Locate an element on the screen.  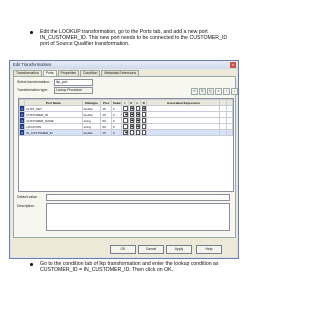
table-row: 5 IN_CUSTOMER_ID double 15 0 is located at coordinates (126, 132).